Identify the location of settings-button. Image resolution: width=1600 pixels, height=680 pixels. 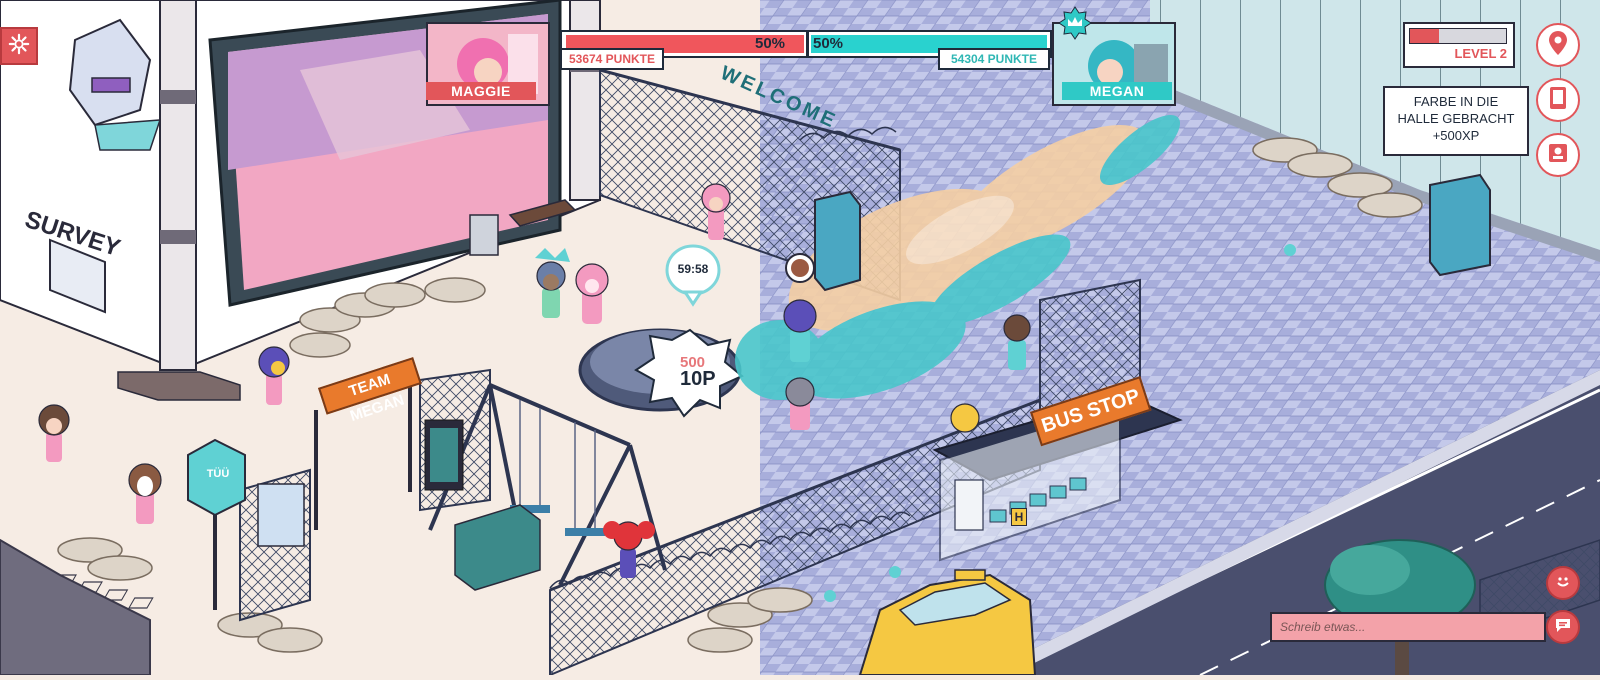
(19, 46).